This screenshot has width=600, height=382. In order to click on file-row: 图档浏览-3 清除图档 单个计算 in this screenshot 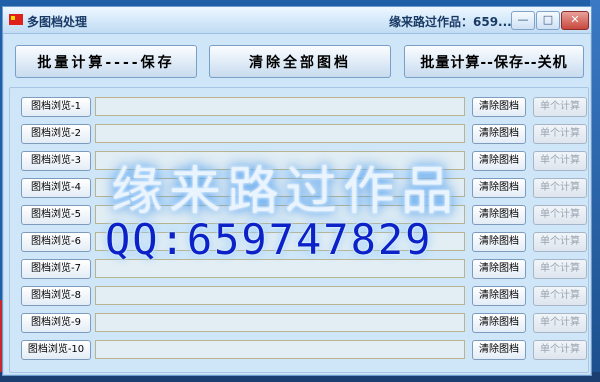, I will do `click(297, 161)`.